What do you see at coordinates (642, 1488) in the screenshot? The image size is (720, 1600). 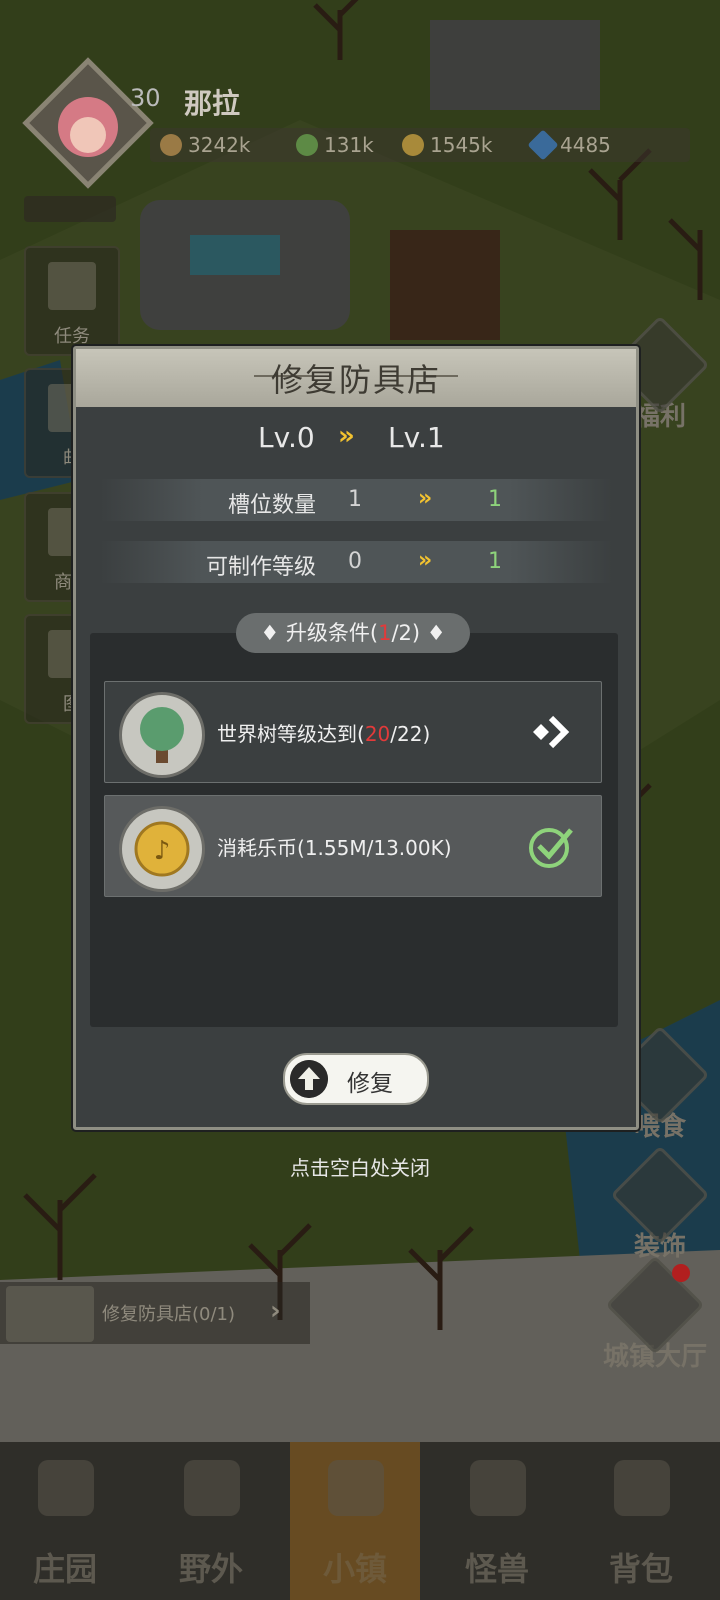 I see `backpack-icon` at bounding box center [642, 1488].